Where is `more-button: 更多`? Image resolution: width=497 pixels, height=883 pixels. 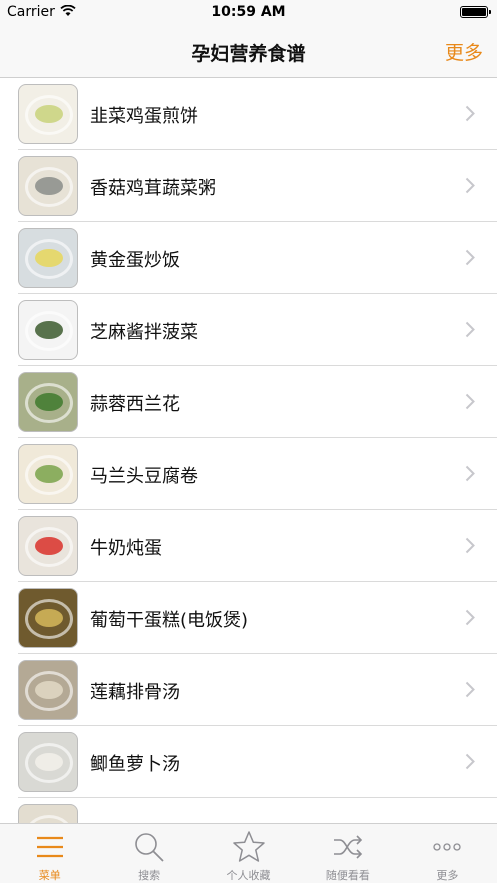
more-button: 更多 is located at coordinates (464, 51).